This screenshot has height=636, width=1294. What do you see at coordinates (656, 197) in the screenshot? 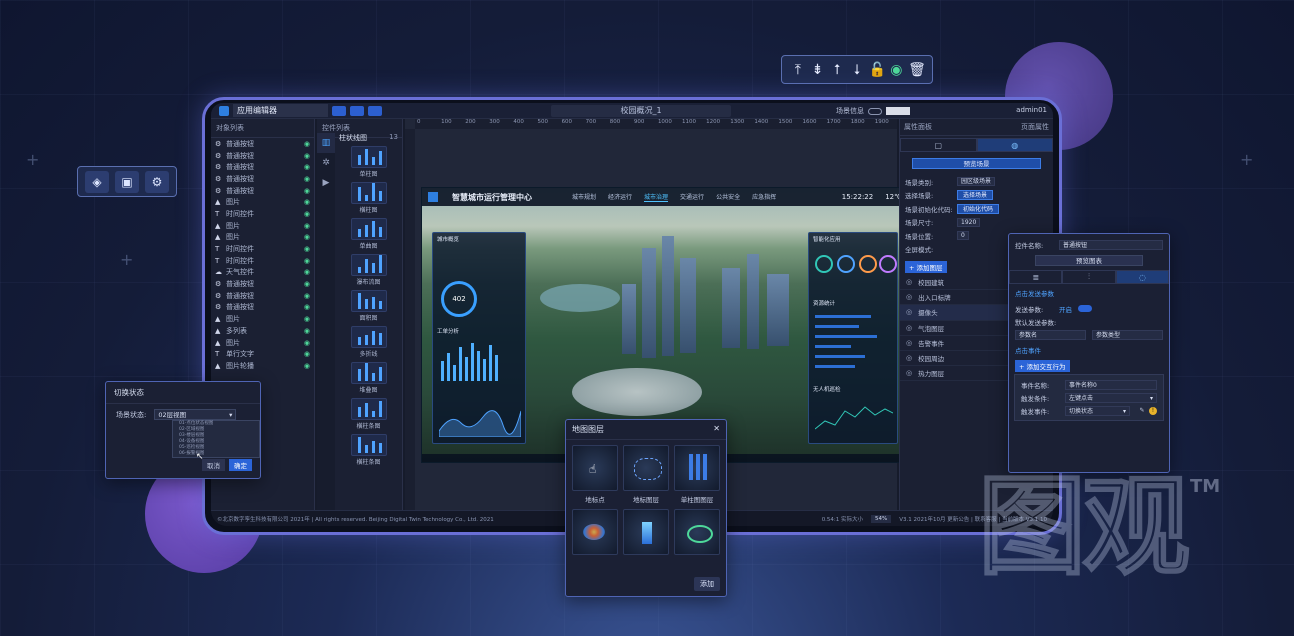
I see `dashboard-nav-item: 城市治理` at bounding box center [656, 197].